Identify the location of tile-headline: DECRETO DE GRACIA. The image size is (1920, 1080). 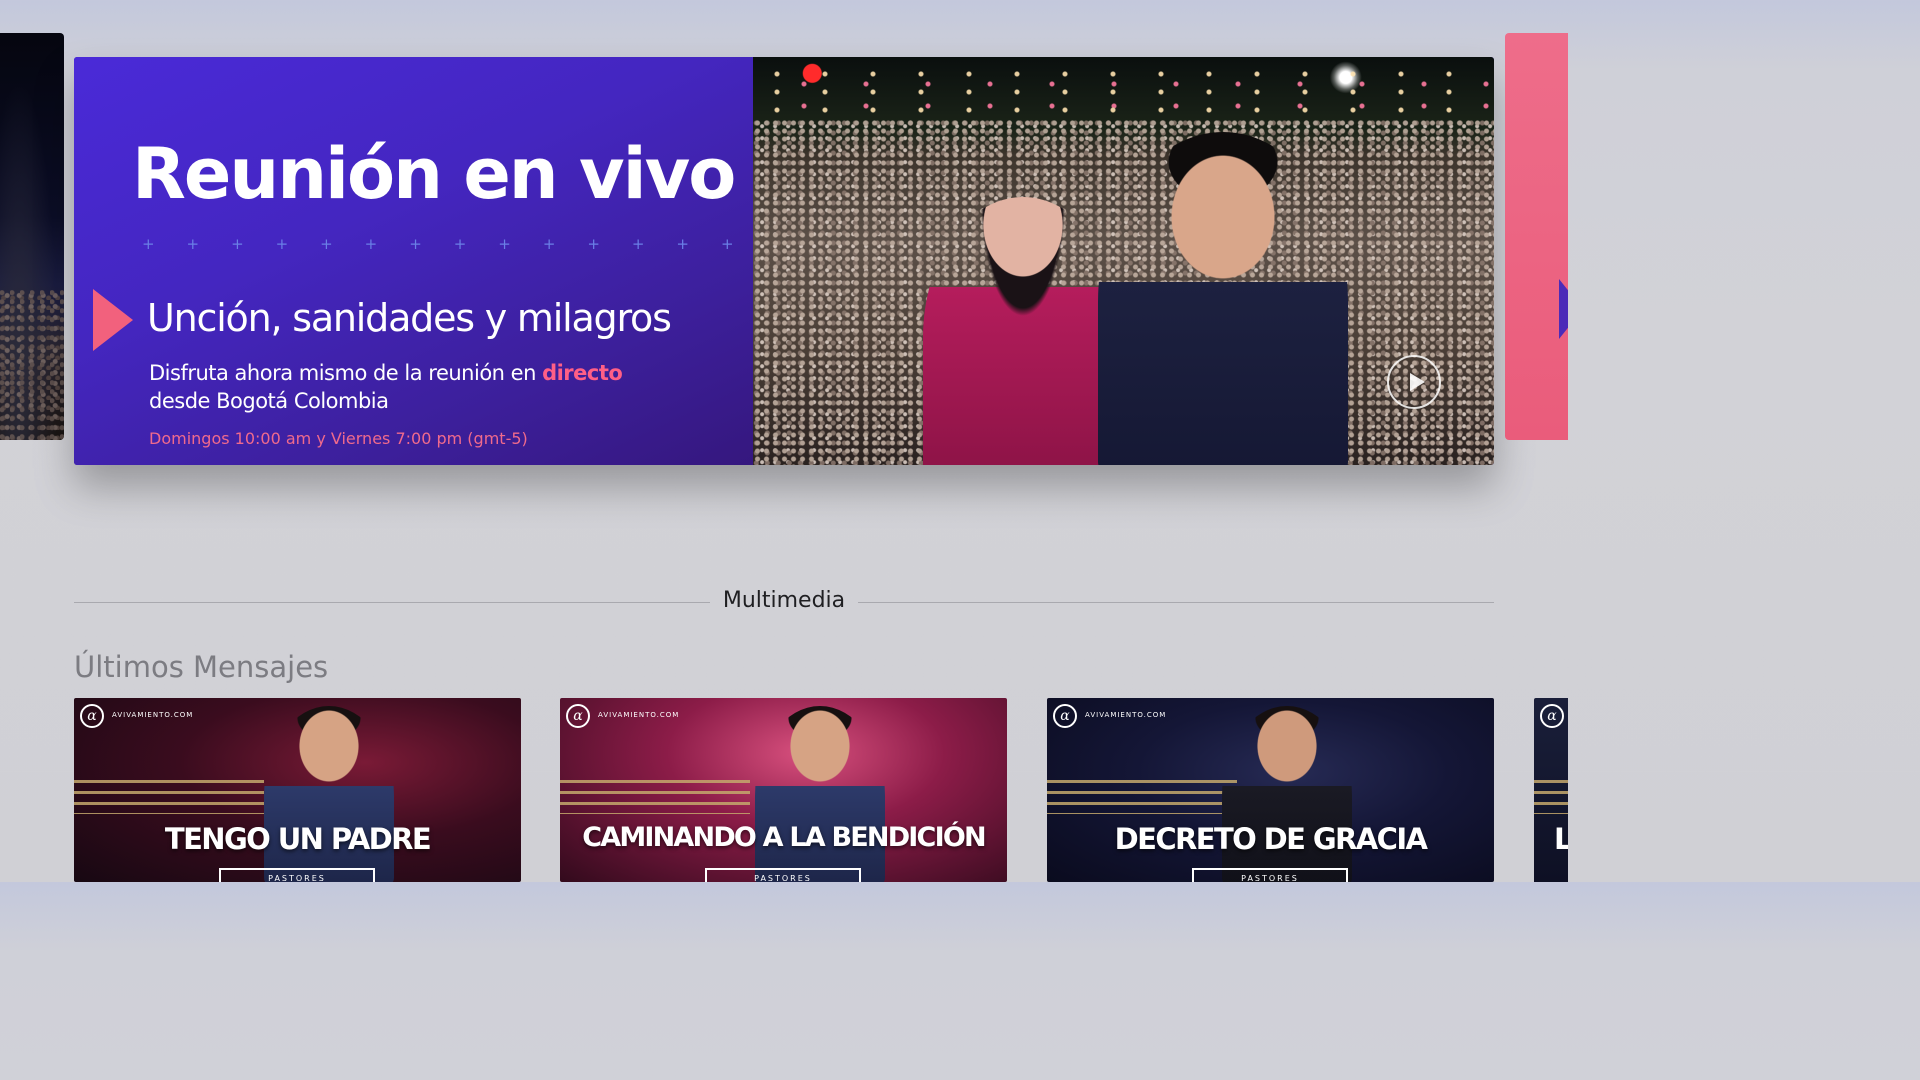
(1271, 839).